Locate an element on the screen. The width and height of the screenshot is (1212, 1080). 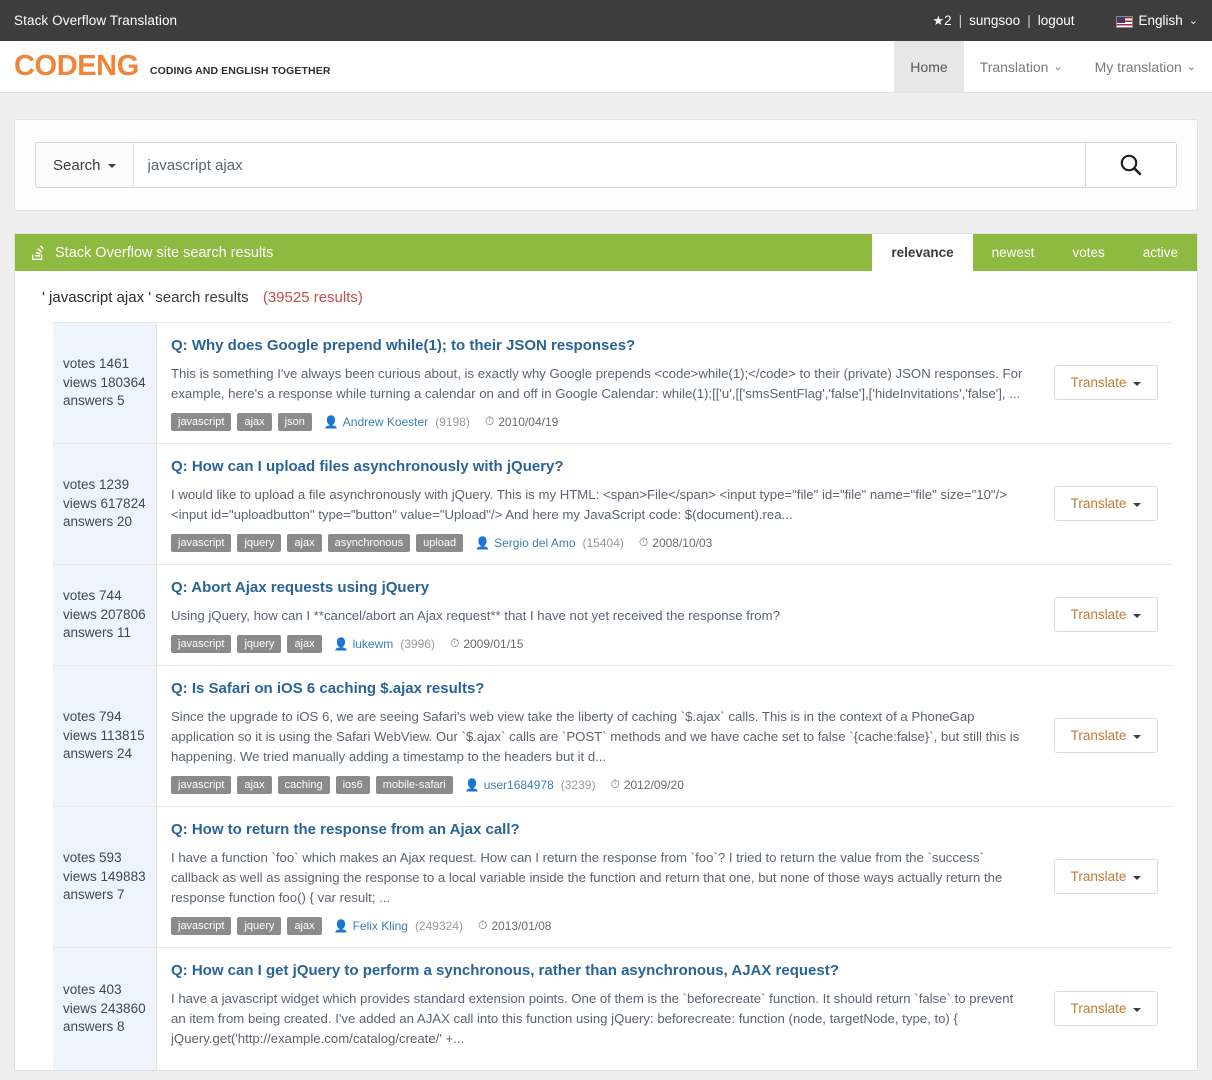
sort-tab-active: active is located at coordinates (1160, 252).